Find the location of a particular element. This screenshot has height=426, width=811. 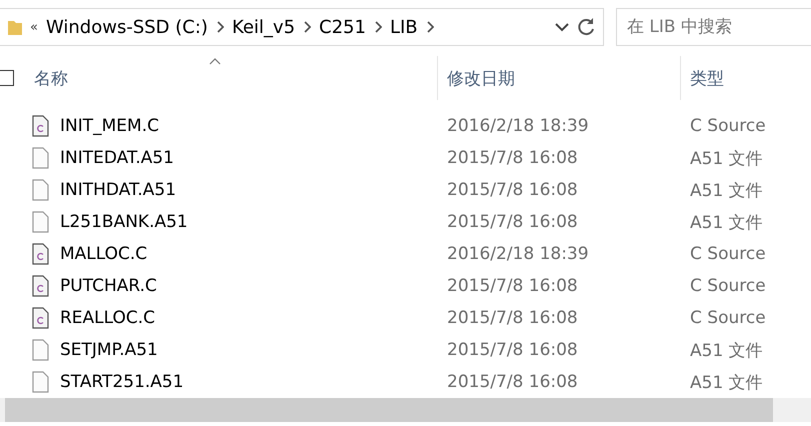

column-header: 修改日期 is located at coordinates (481, 78).